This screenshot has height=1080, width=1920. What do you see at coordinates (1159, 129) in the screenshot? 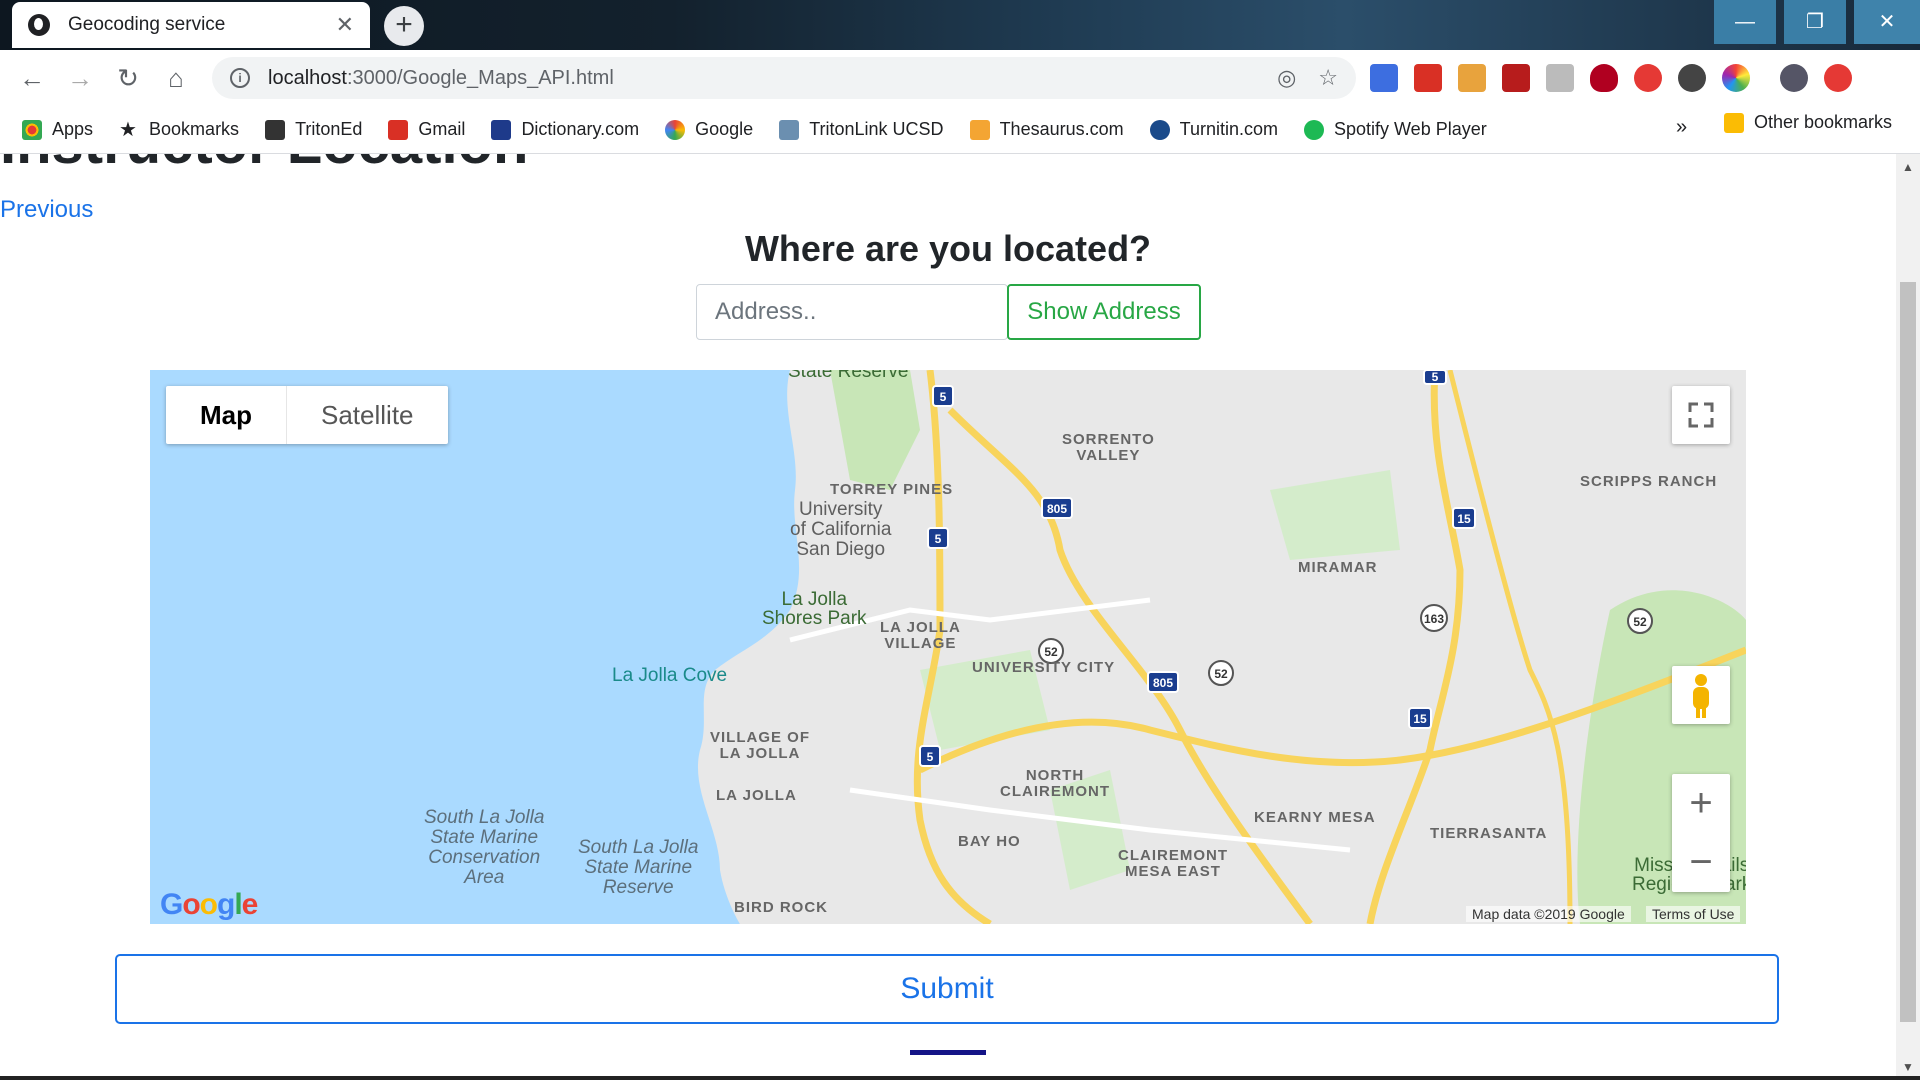
I see `turnitin-icon` at bounding box center [1159, 129].